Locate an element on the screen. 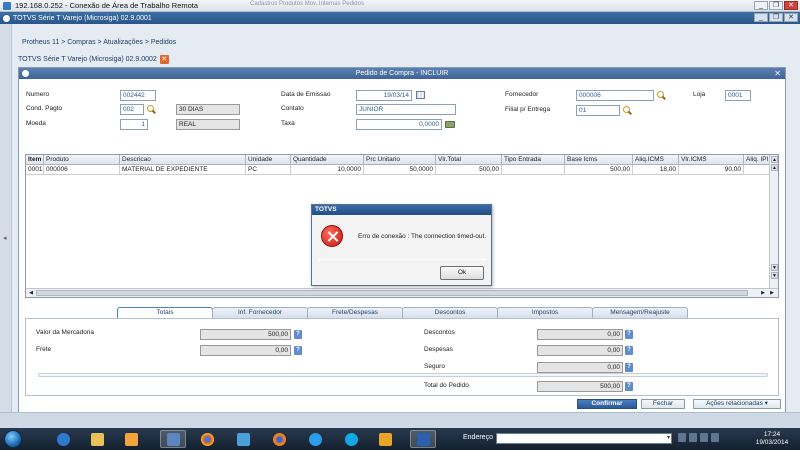 The width and height of the screenshot is (800, 450). totvs-icon is located at coordinates (63, 439).